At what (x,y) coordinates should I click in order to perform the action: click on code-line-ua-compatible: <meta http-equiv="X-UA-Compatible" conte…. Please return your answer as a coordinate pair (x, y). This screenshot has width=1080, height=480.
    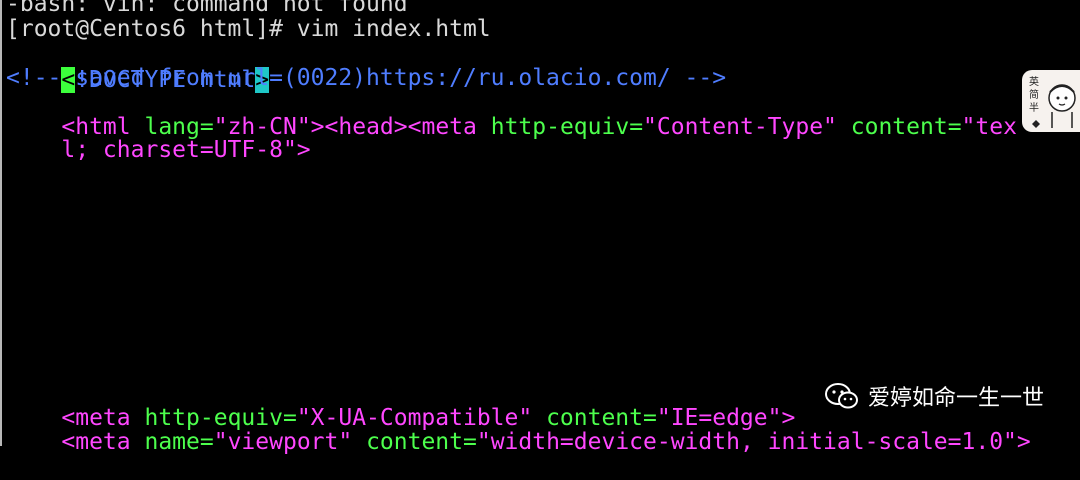
    Looking at the image, I should click on (400, 406).